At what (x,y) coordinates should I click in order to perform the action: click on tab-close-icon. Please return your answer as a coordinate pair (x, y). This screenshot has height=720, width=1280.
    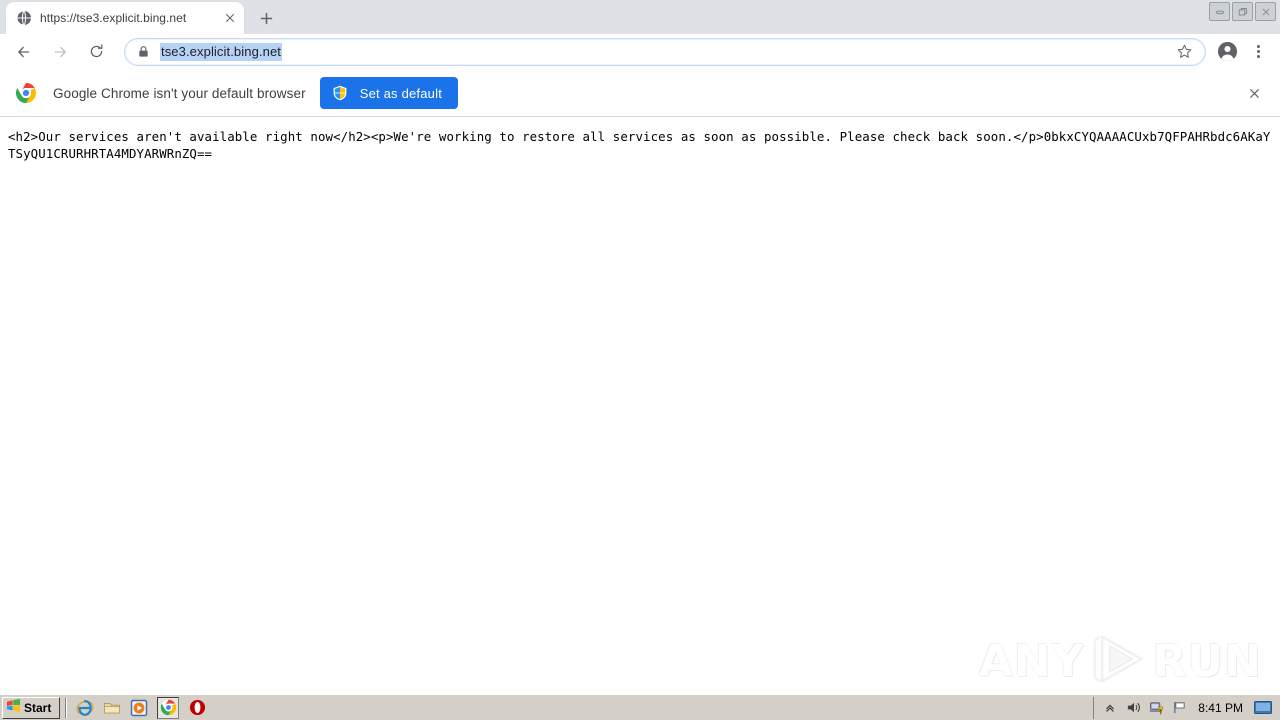
    Looking at the image, I should click on (230, 18).